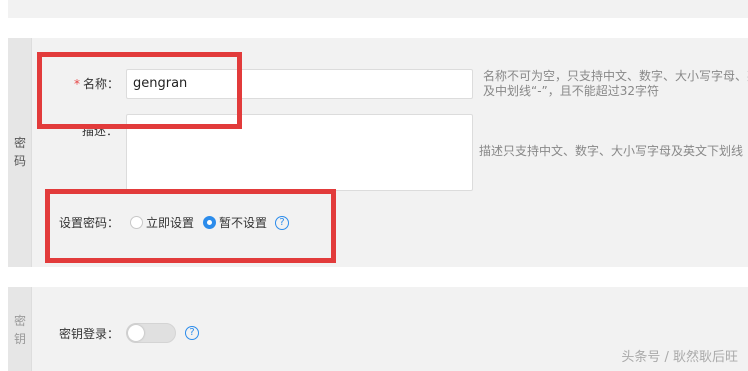 The width and height of the screenshot is (748, 371). I want to click on name-input: gengran, so click(299, 84).